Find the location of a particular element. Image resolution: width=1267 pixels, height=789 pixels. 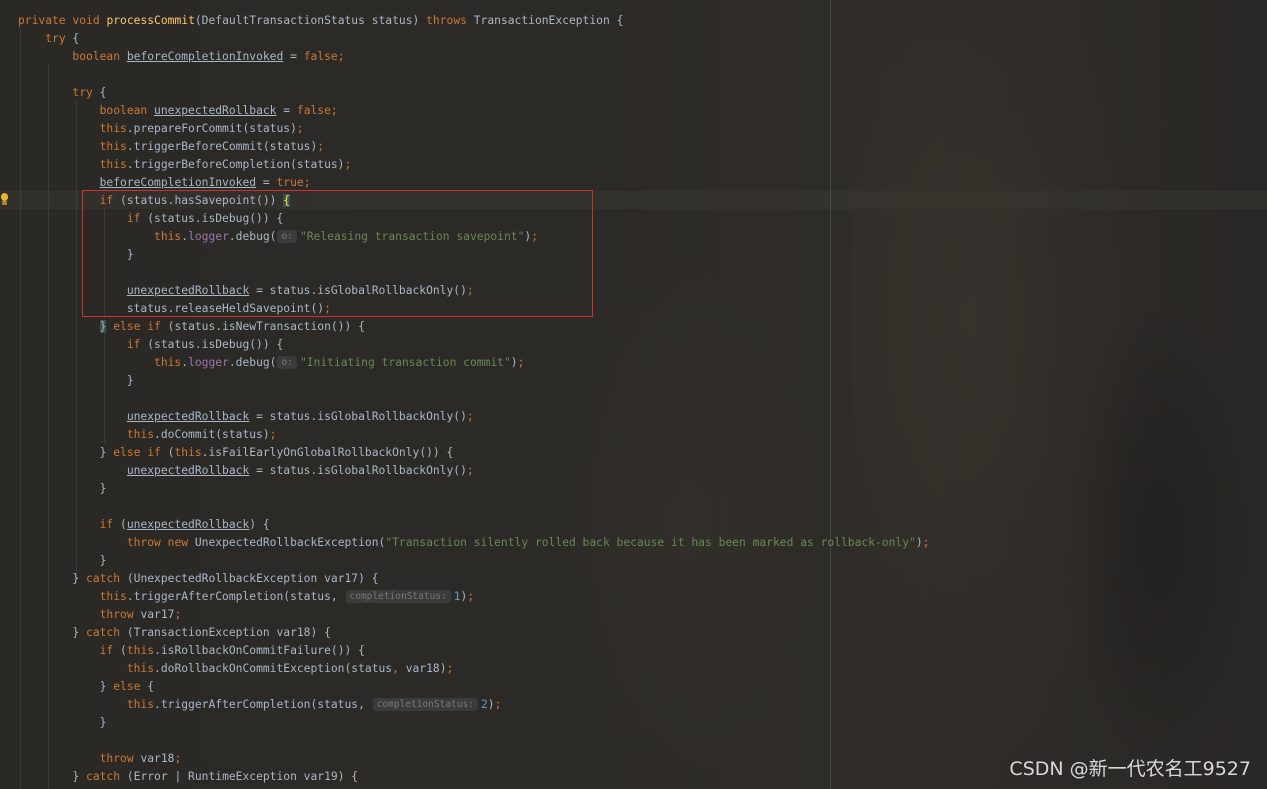

code-line: } else if (status.isNewTransaction()) { is located at coordinates (191, 327).